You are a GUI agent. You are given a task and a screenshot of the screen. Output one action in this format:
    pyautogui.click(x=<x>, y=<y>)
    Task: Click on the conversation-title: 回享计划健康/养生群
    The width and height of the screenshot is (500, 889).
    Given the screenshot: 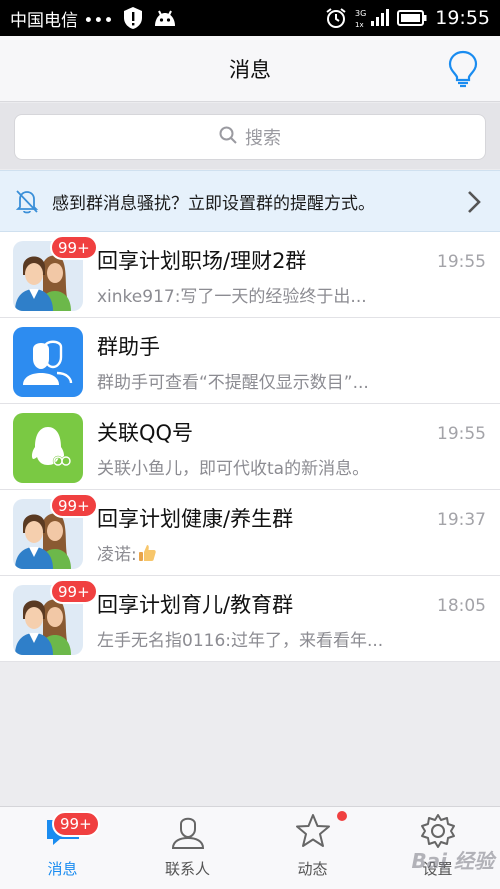 What is the action you would take?
    pyautogui.click(x=195, y=519)
    